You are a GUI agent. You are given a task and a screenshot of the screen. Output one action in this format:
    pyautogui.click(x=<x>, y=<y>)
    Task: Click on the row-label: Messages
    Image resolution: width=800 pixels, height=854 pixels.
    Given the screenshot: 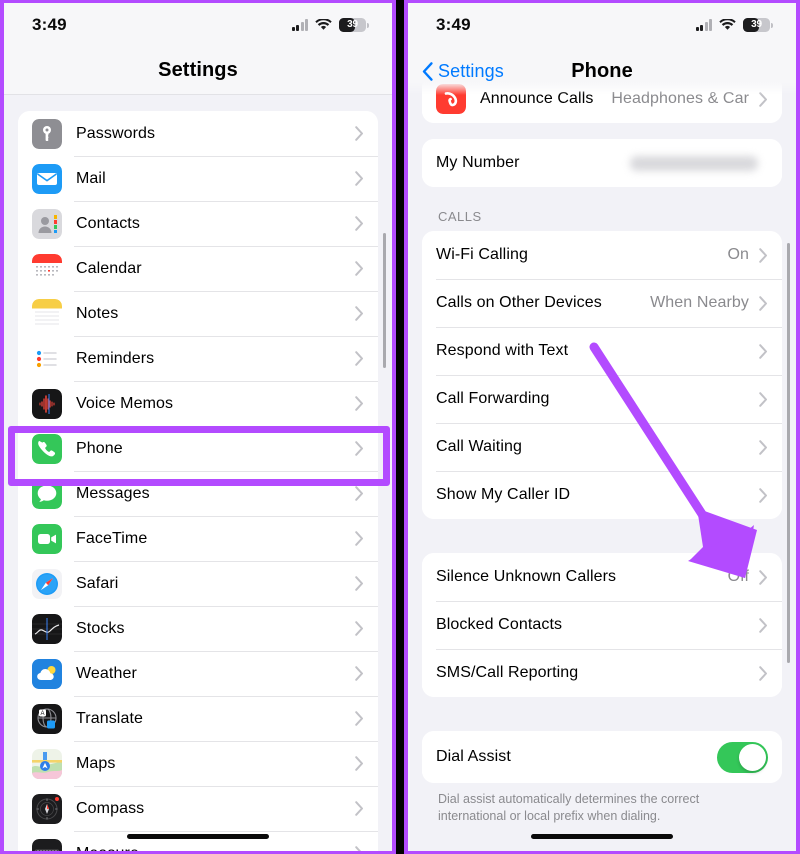 What is the action you would take?
    pyautogui.click(x=113, y=493)
    